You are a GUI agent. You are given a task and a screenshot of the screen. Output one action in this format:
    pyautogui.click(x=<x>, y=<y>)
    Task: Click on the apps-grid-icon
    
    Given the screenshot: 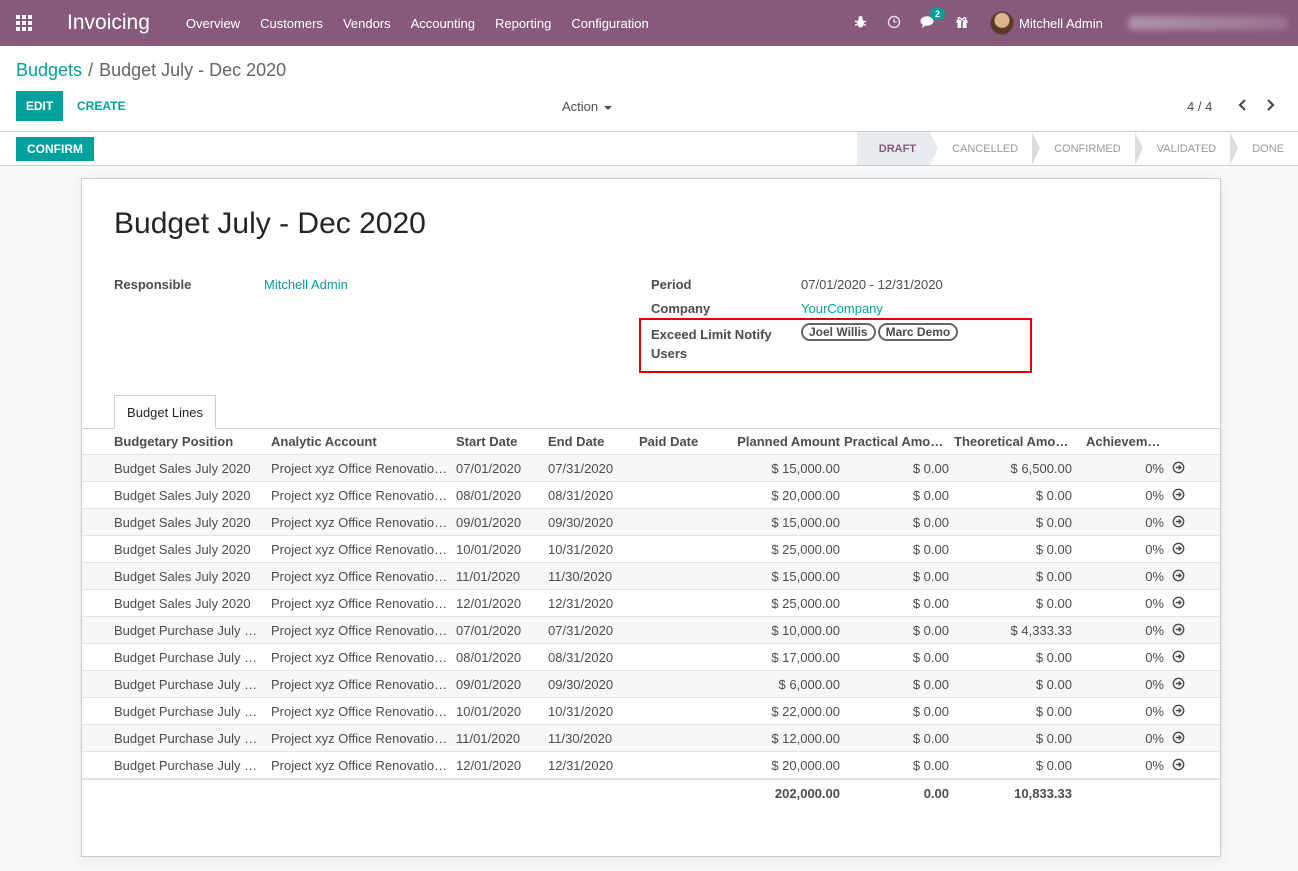 What is the action you would take?
    pyautogui.click(x=25, y=23)
    